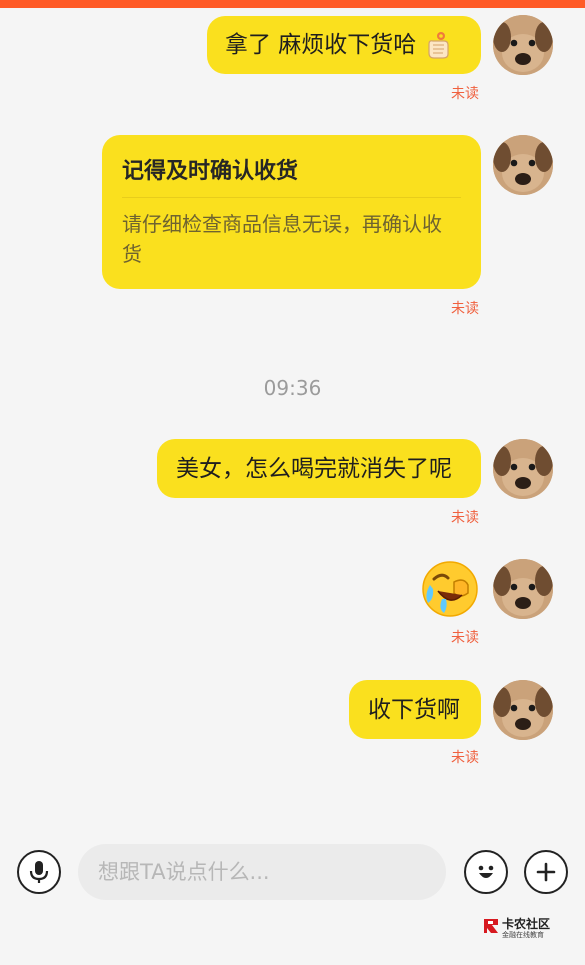 The image size is (585, 965). Describe the element at coordinates (282, 239) in the screenshot. I see `card-body: 请仔细检查商品信息无误，再确认收货` at that location.